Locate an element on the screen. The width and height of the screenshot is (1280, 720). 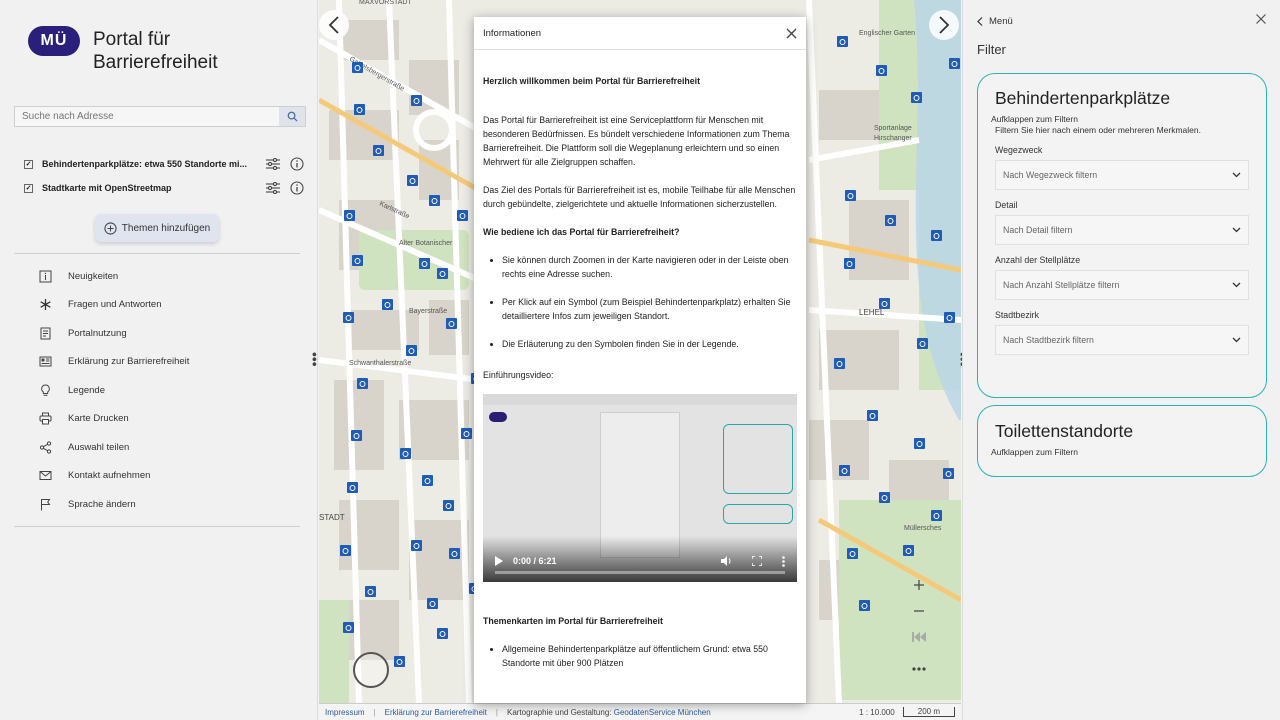
menu-item-drucken: Karte Drucken is located at coordinates (168, 419).